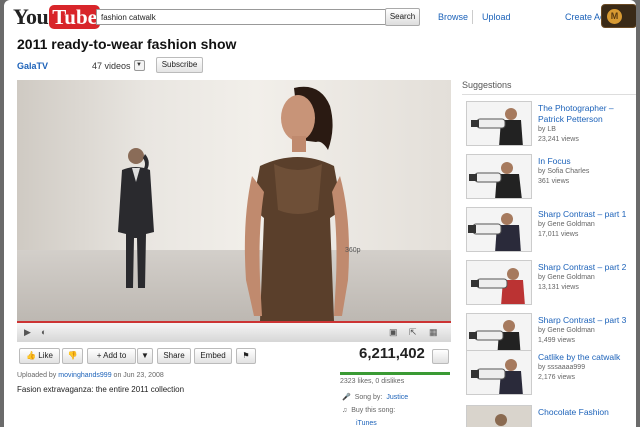 The image size is (640, 427). What do you see at coordinates (558, 139) in the screenshot?
I see `suggestion-views: 23,241 views` at bounding box center [558, 139].